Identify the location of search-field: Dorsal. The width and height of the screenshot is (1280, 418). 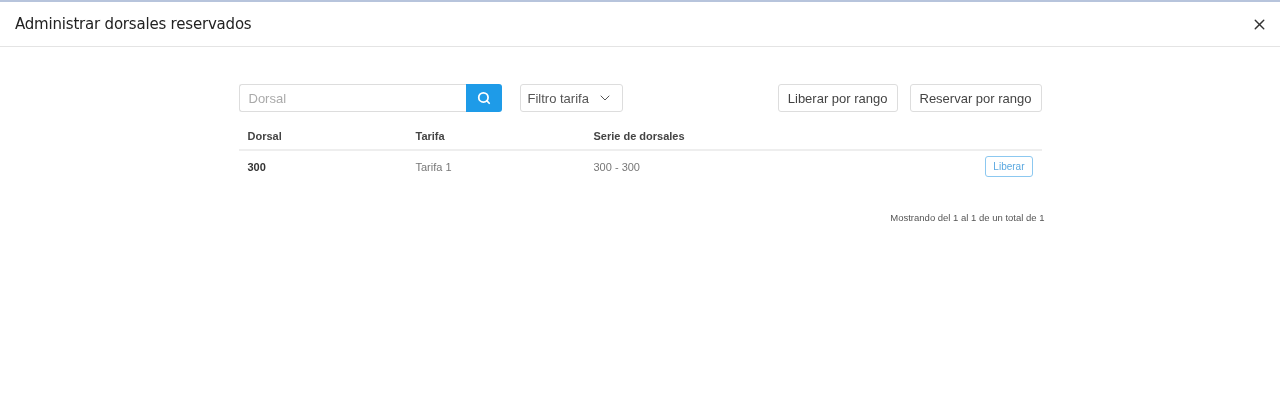
(352, 98).